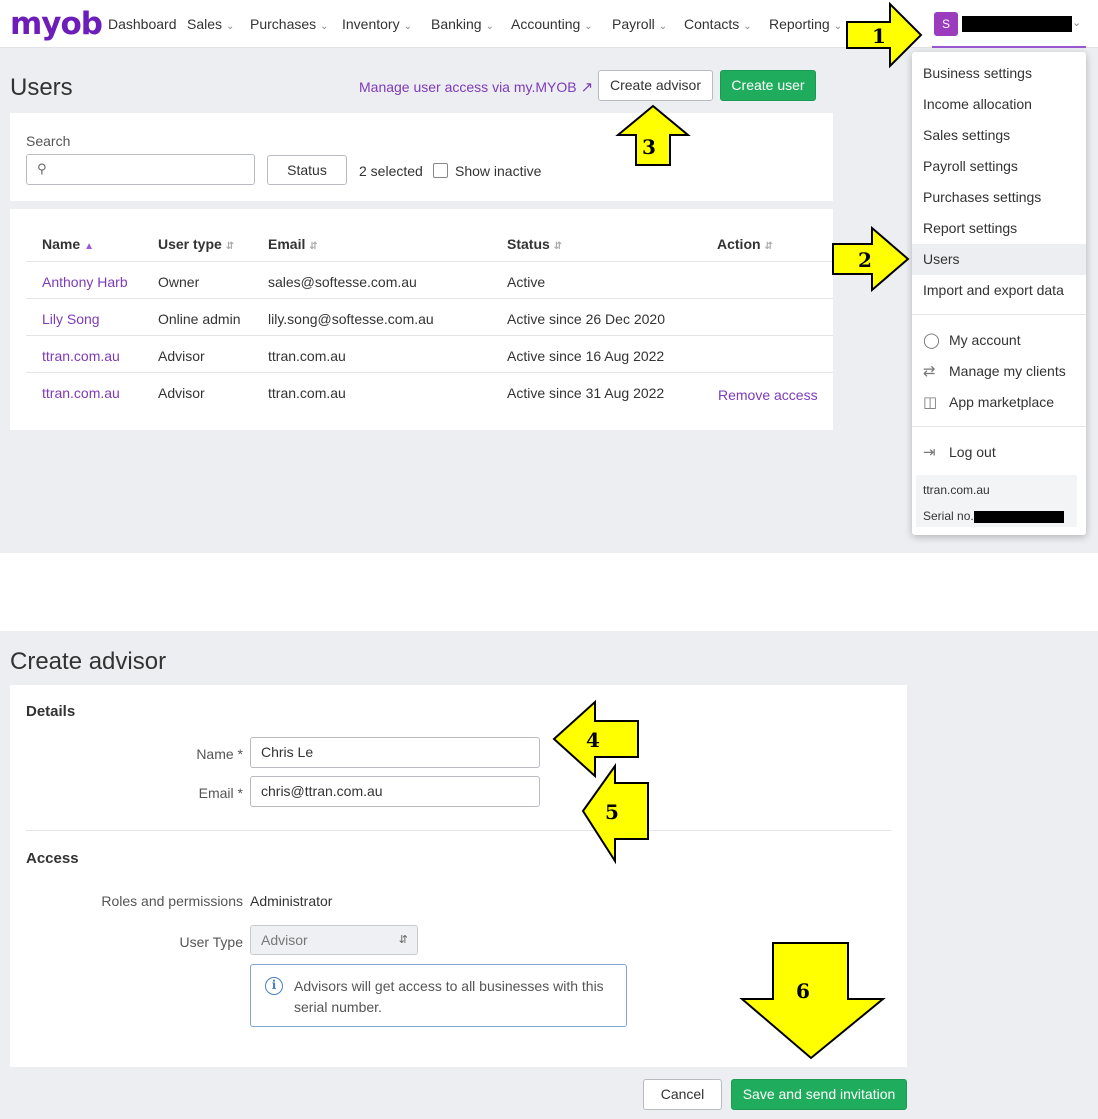 This screenshot has height=1119, width=1098. Describe the element at coordinates (199, 319) in the screenshot. I see `user-type-cell: Online admin` at that location.